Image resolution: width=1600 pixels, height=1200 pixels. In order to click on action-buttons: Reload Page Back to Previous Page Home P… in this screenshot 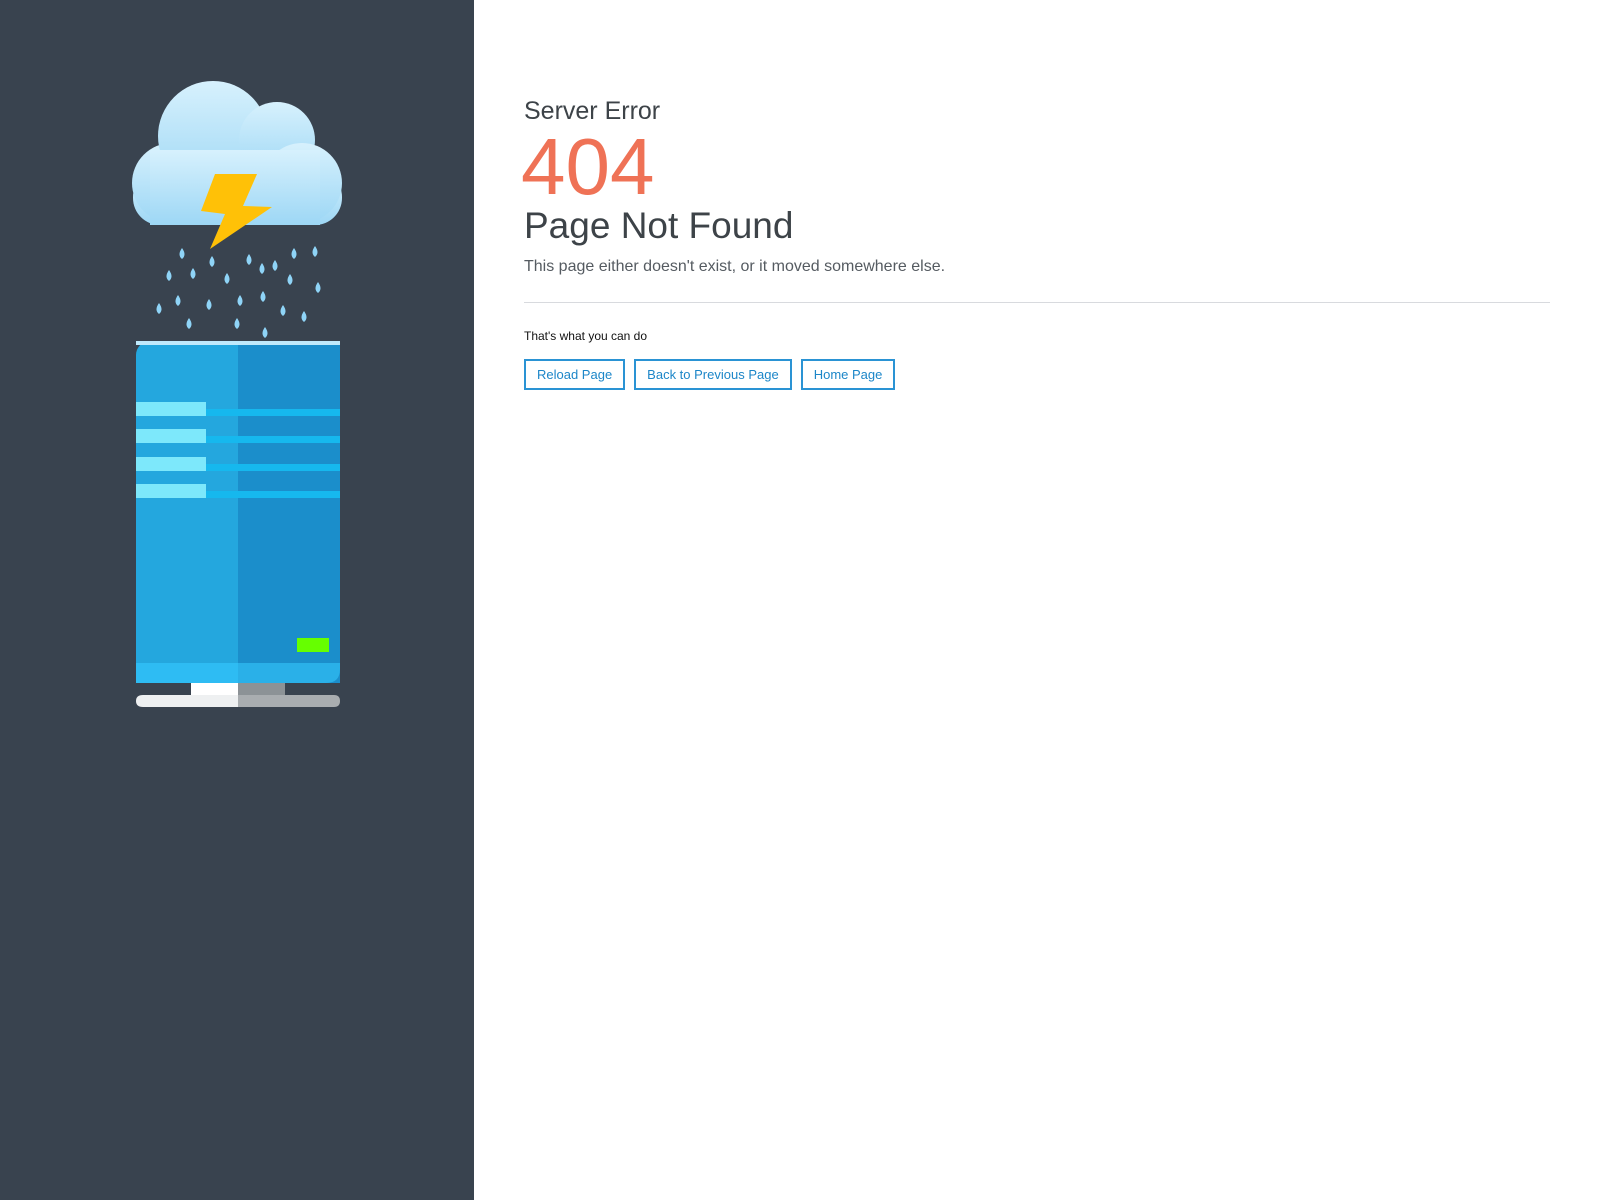, I will do `click(710, 375)`.